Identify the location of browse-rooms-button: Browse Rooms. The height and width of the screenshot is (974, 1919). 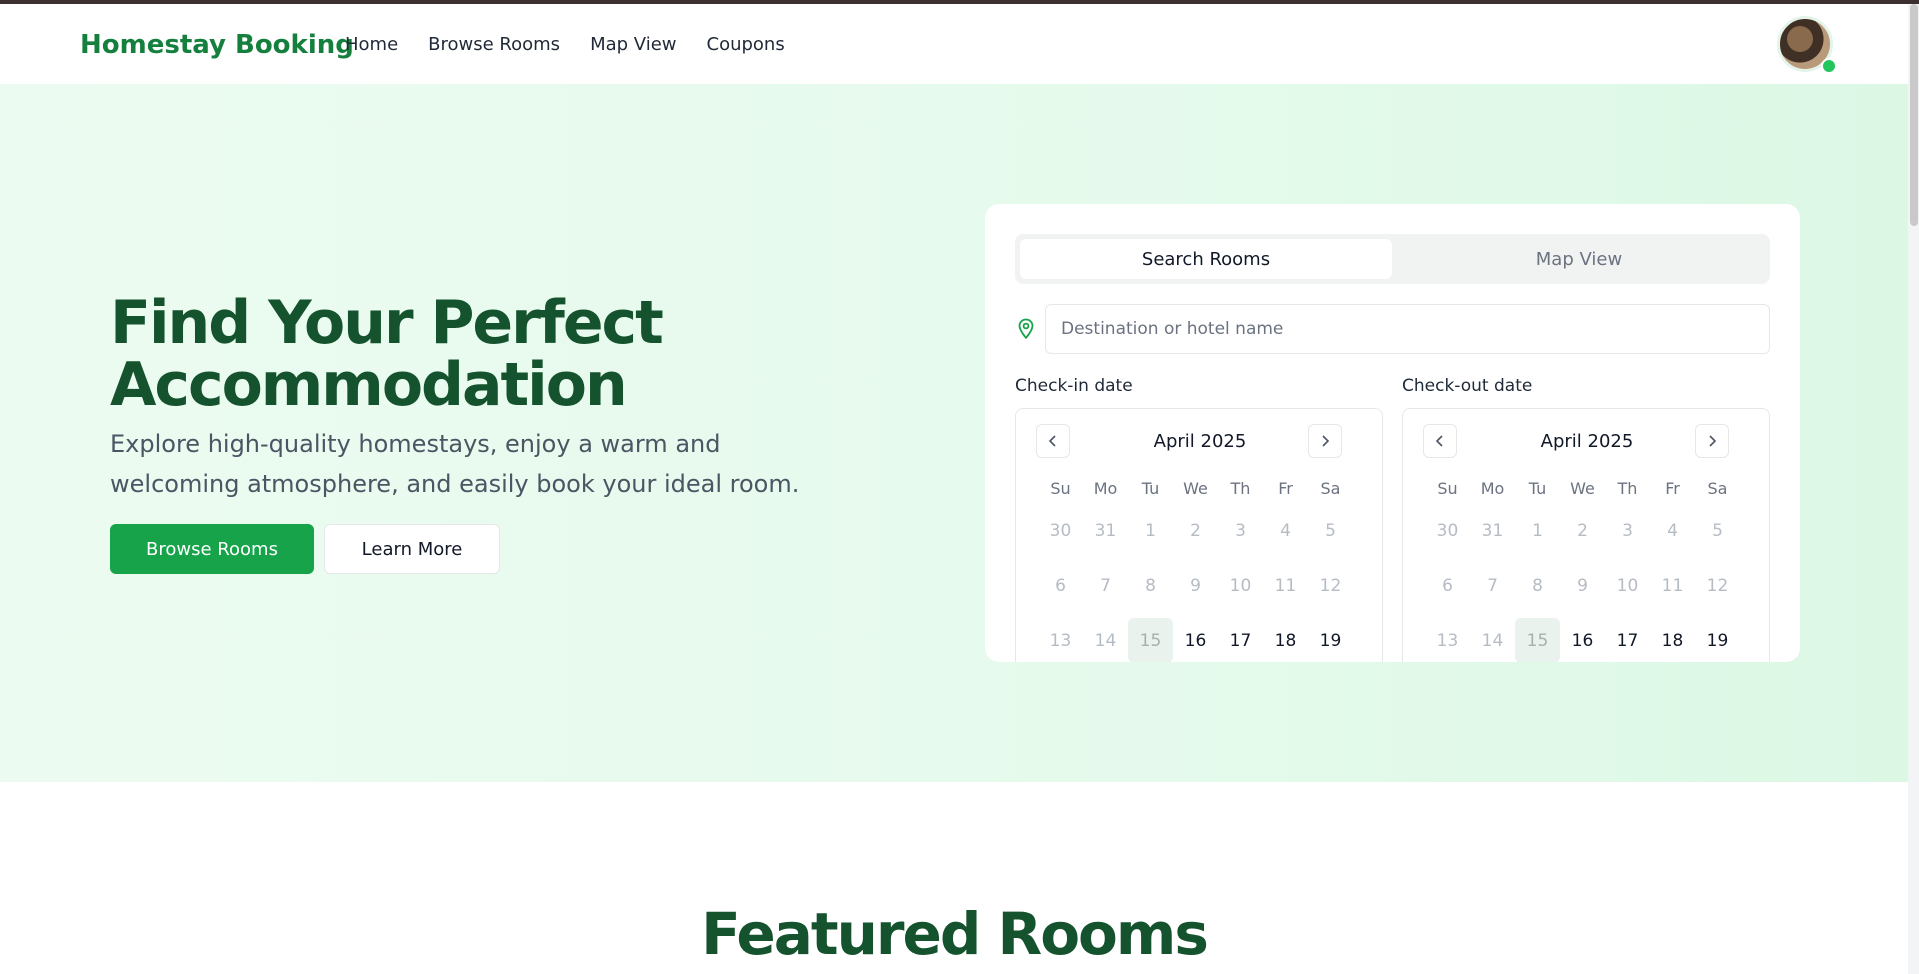
(212, 549).